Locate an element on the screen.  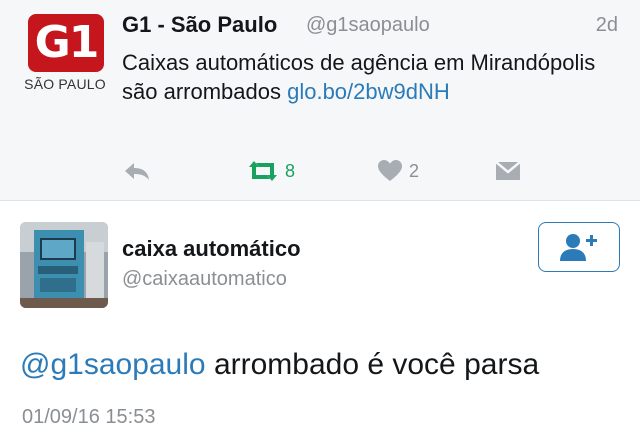
atm-avatar is located at coordinates (64, 265).